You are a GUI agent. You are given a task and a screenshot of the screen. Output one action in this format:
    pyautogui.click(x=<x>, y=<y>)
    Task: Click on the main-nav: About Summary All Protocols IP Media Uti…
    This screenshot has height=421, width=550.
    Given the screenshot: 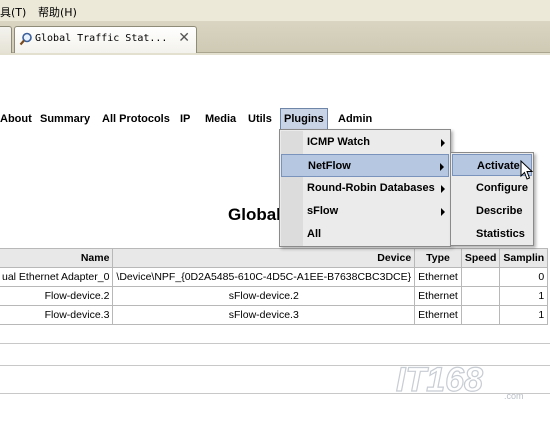 What is the action you would take?
    pyautogui.click(x=275, y=119)
    